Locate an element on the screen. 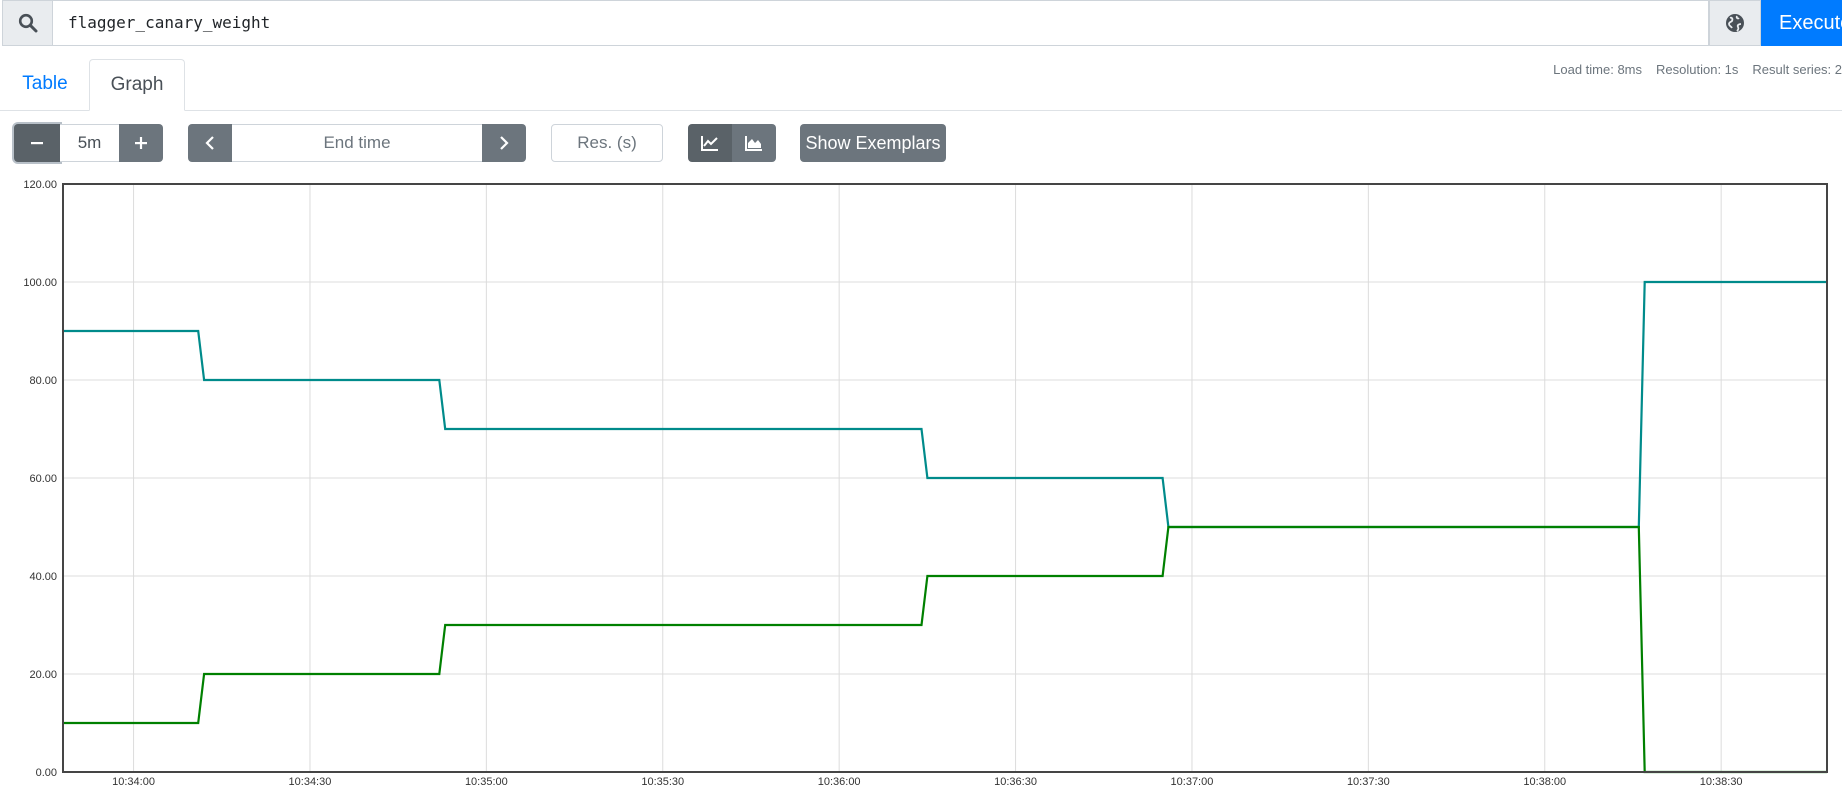 This screenshot has width=1842, height=789. end-time-input: End time is located at coordinates (357, 143).